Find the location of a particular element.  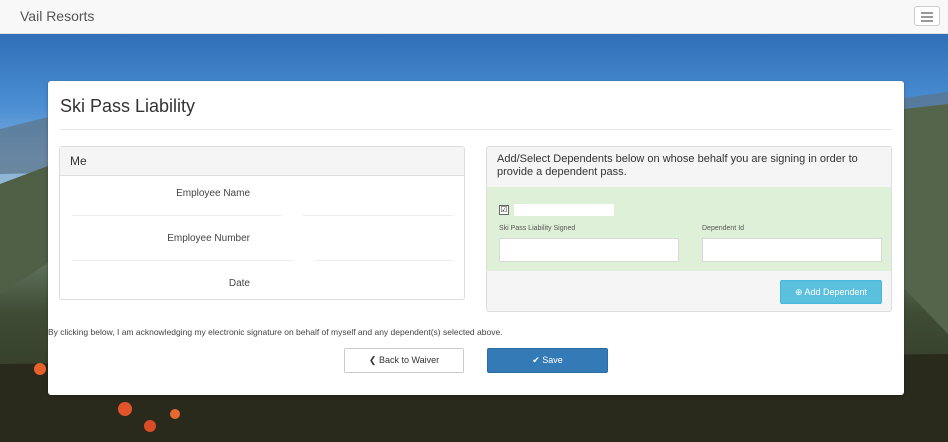

employee-name-label: Employee Name is located at coordinates (213, 193).